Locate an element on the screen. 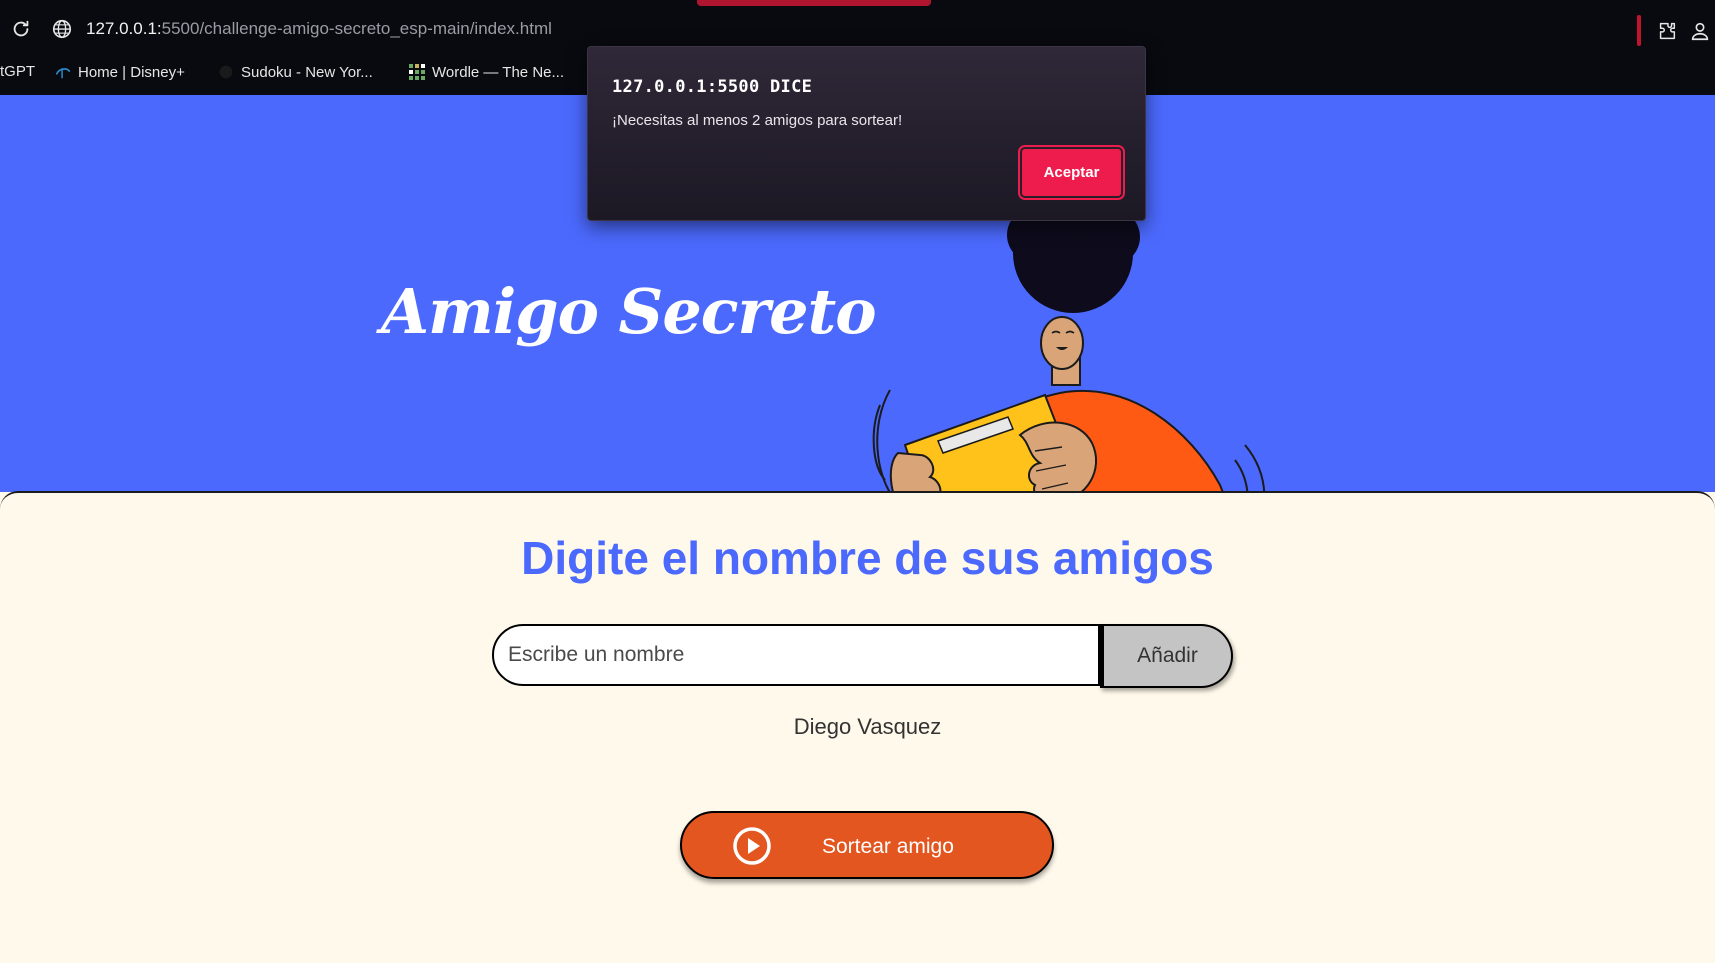 The height and width of the screenshot is (963, 1715). bookmark-disney: Home | Disney+ is located at coordinates (119, 72).